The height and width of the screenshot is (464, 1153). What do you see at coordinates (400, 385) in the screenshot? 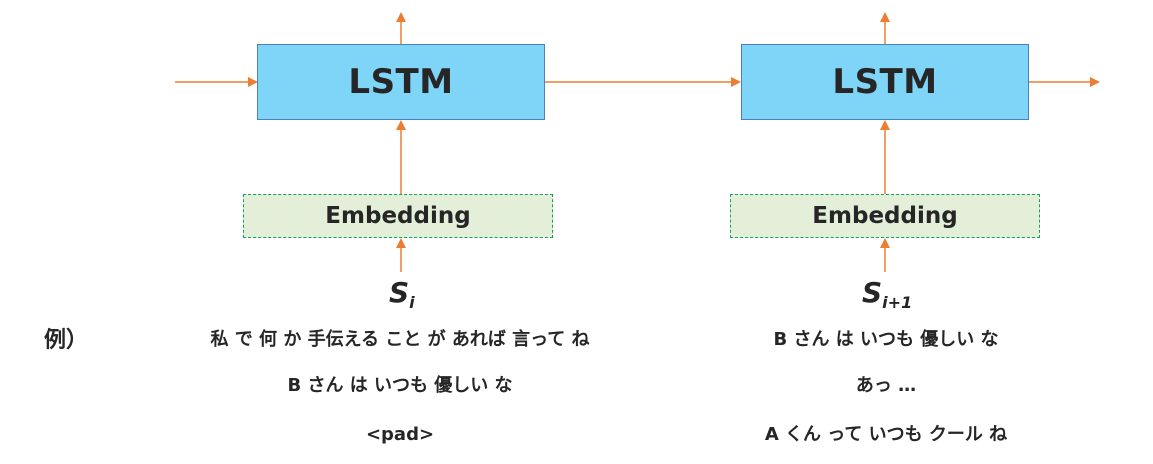
I see `example-left-line-2: B さん は いつも 優しい な` at bounding box center [400, 385].